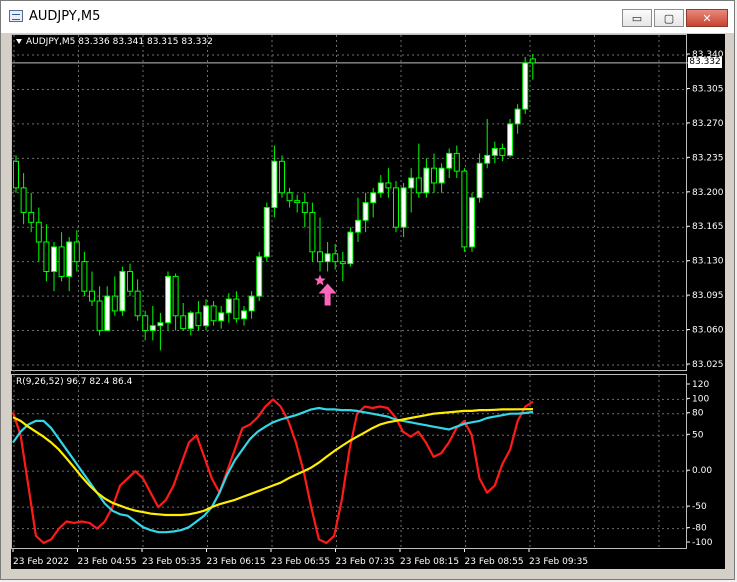  I want to click on price-tick-label: 83.235, so click(708, 158).